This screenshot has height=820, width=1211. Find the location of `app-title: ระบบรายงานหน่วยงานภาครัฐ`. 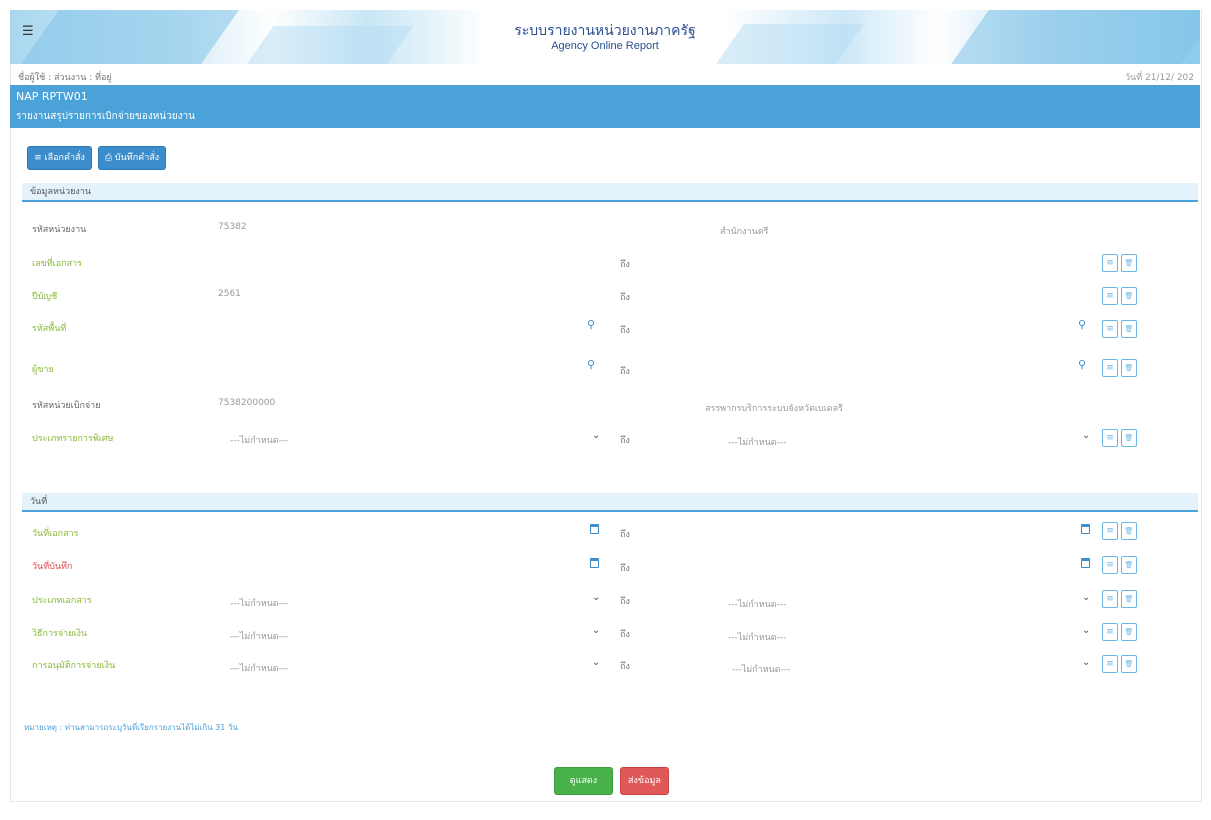

app-title: ระบบรายงานหน่วยงานภาครัฐ is located at coordinates (605, 31).